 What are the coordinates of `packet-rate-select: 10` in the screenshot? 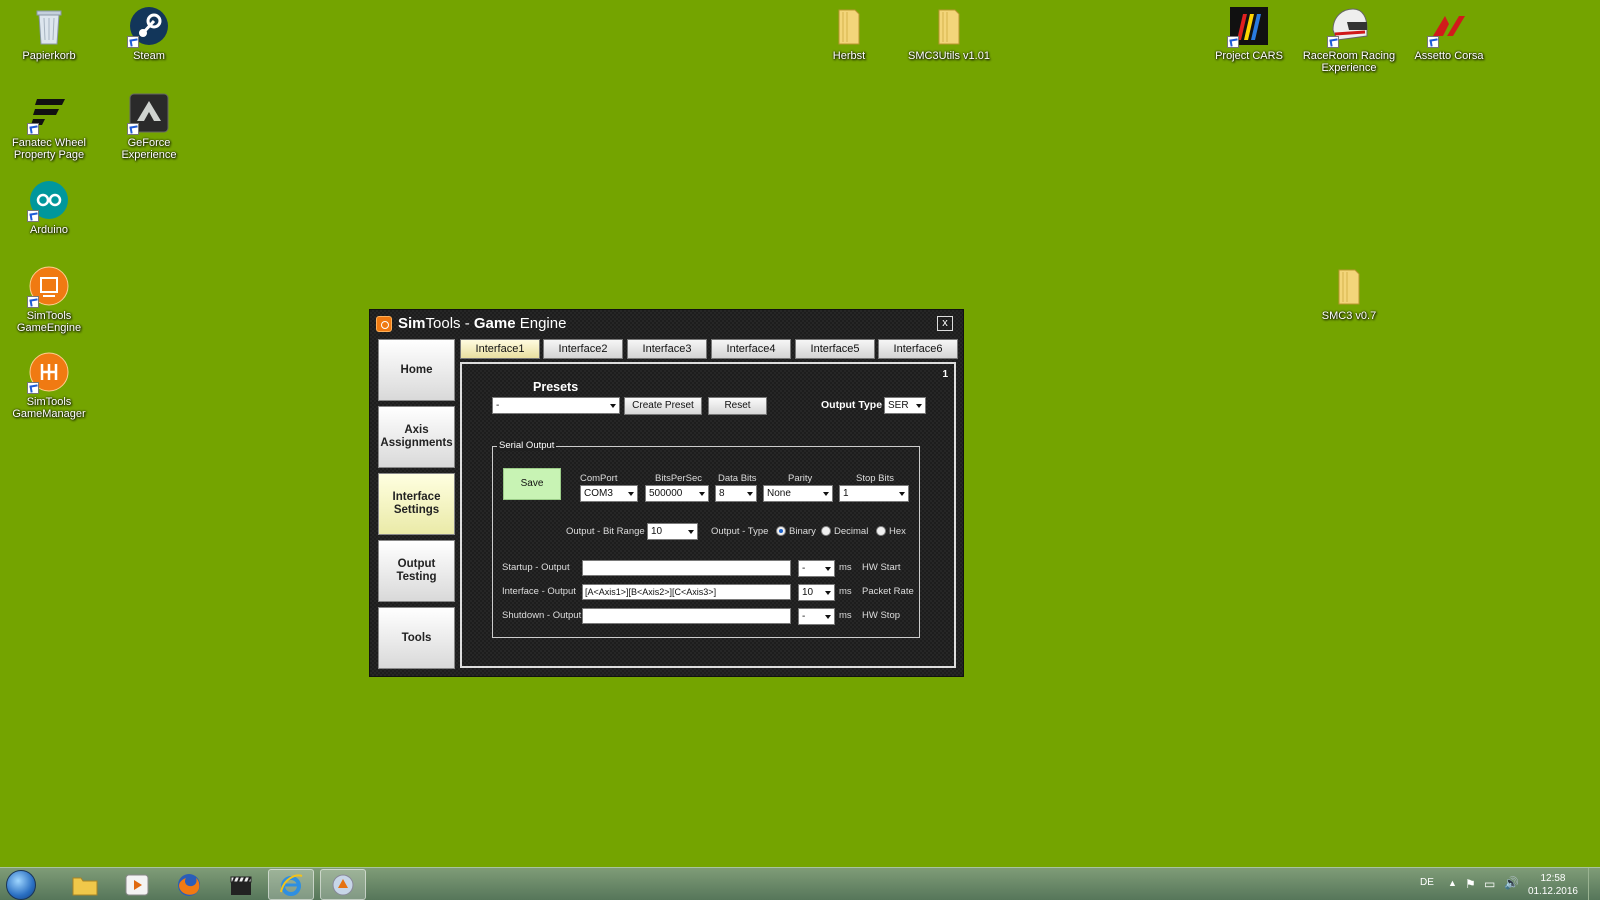 It's located at (816, 592).